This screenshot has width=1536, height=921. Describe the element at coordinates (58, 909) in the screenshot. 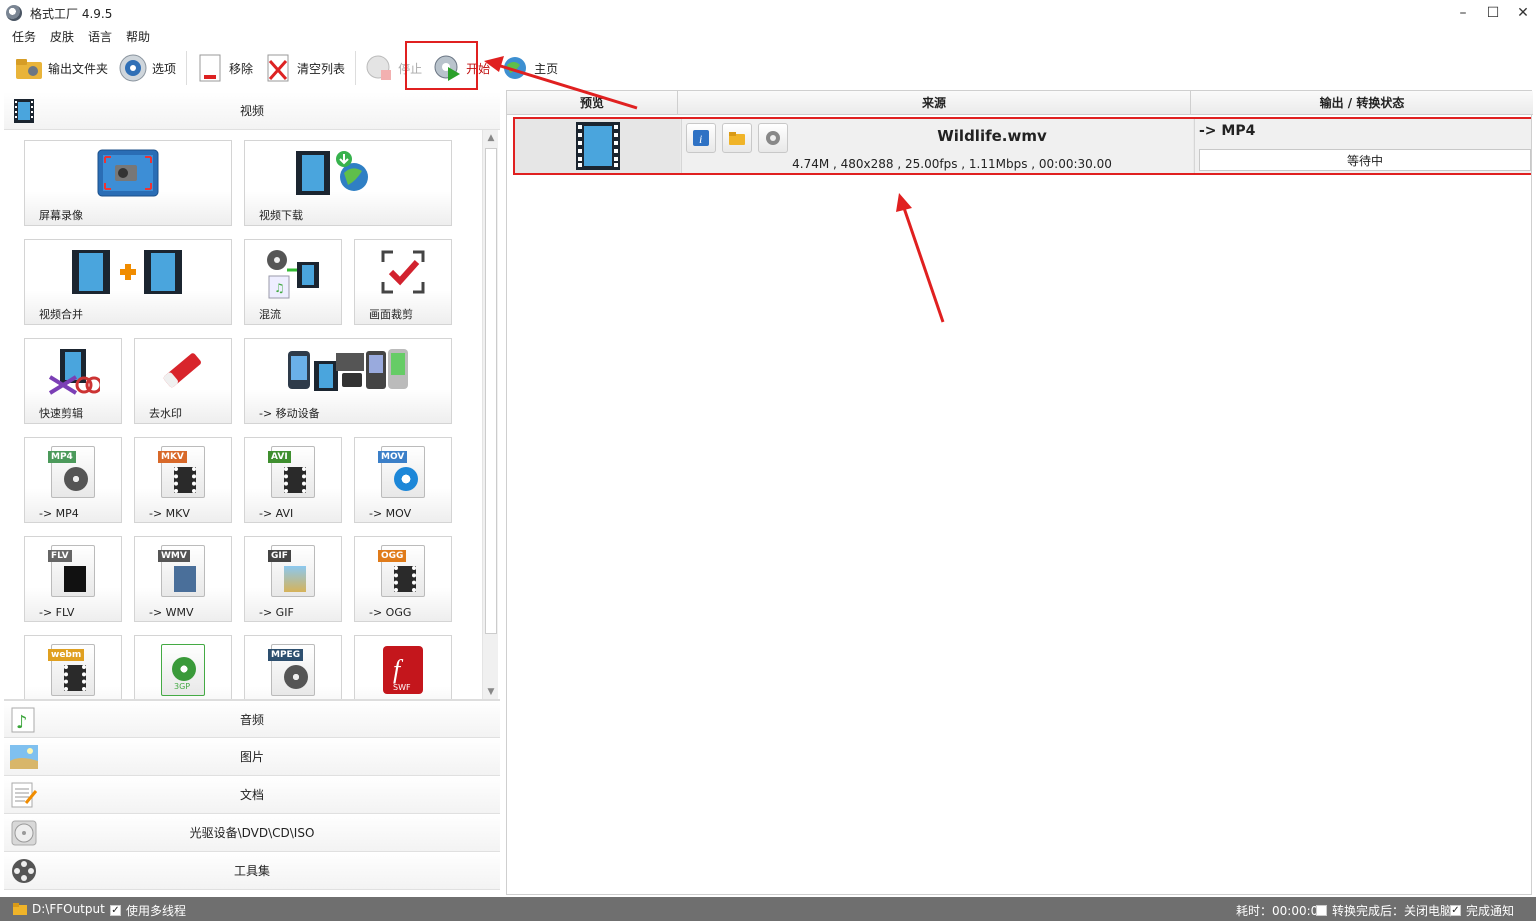

I see `output-path: D:\FFOutput` at that location.